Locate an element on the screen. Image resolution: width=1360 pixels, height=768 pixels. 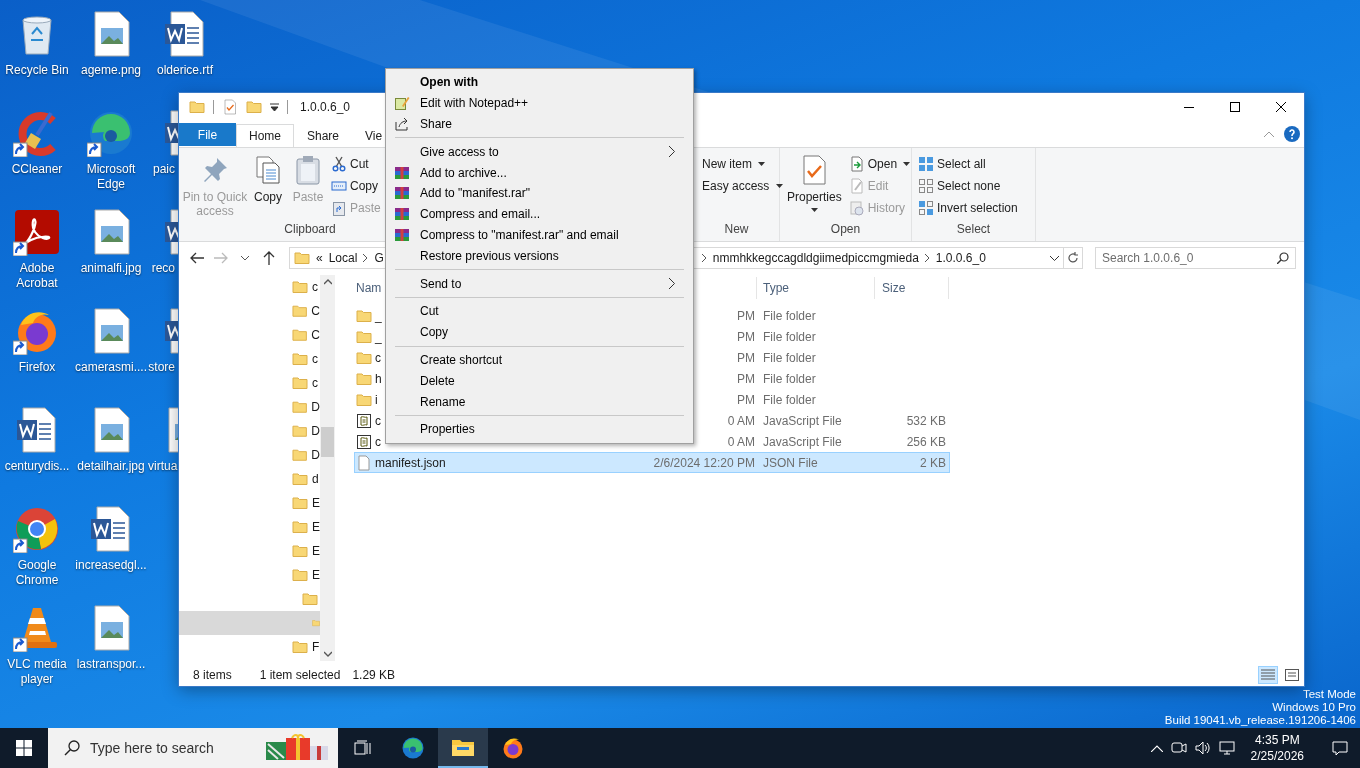
desktop-icon-label: paic is located at coordinates (164, 169).